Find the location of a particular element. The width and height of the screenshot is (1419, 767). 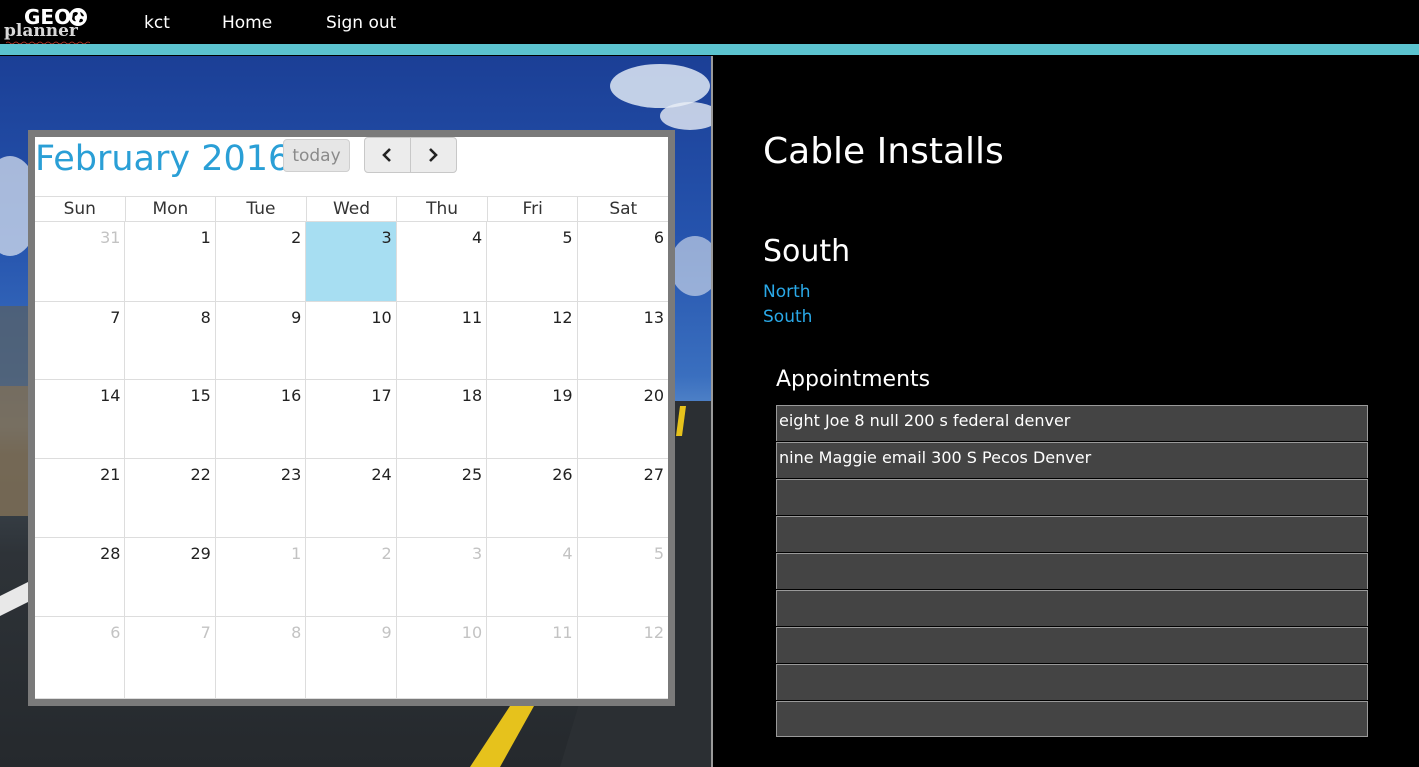

today-button: today is located at coordinates (316, 155).